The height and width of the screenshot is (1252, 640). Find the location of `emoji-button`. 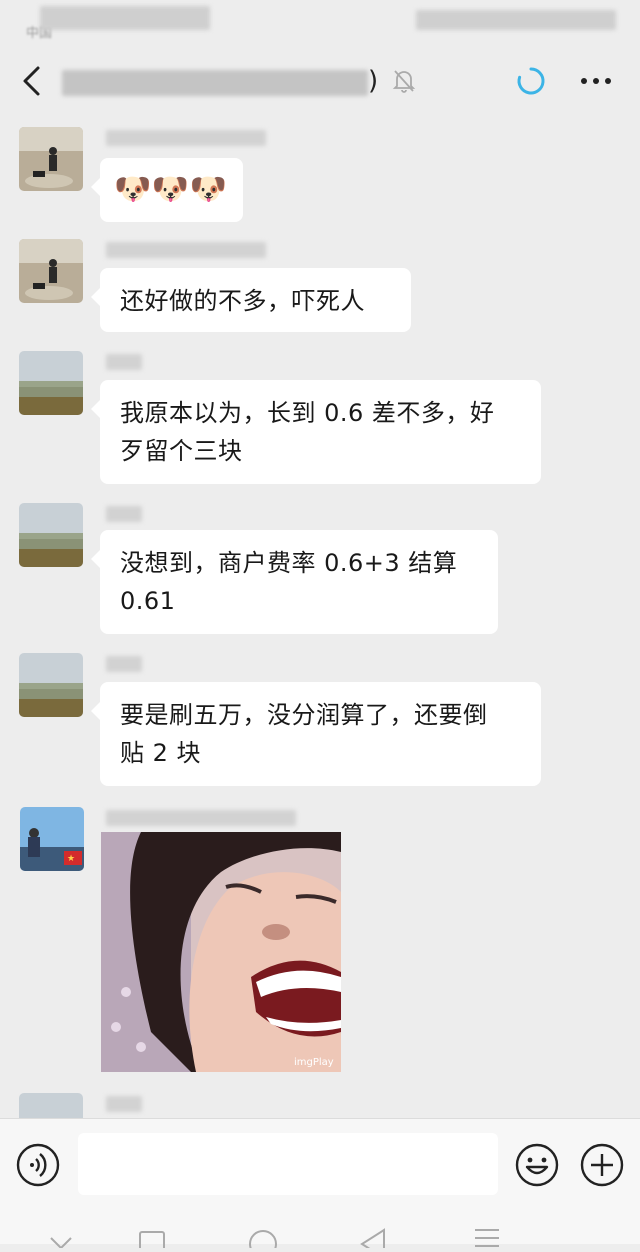

emoji-button is located at coordinates (537, 1165).